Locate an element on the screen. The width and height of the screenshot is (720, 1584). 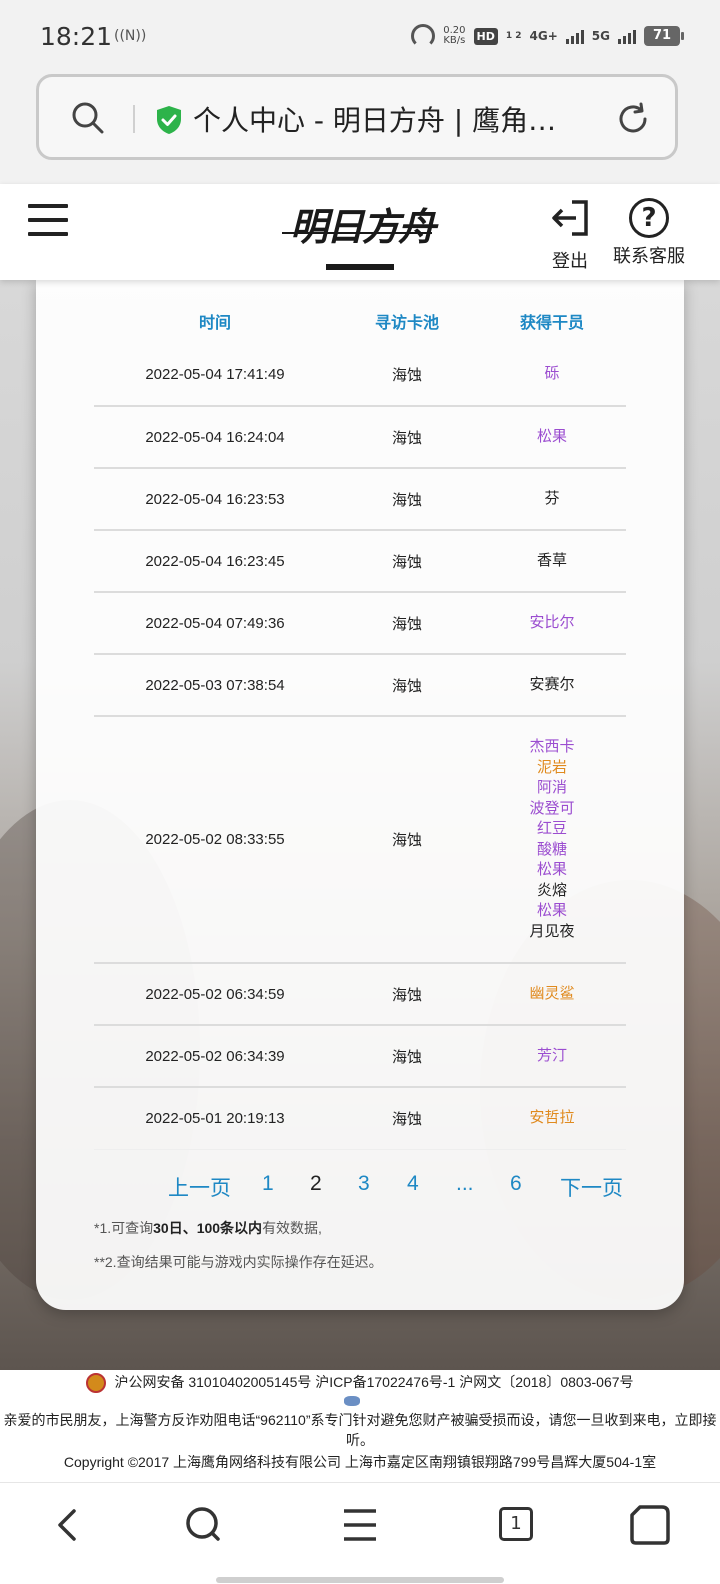
hd-sub: 1 2 is located at coordinates (513, 36).